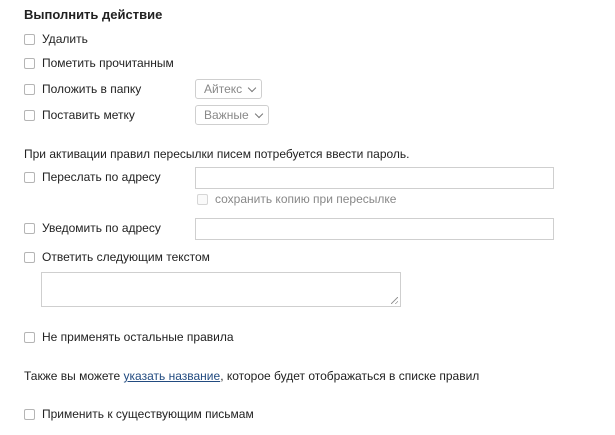 The height and width of the screenshot is (435, 615). I want to click on keep-copy-option: сохранить копию при пересылке, so click(296, 199).